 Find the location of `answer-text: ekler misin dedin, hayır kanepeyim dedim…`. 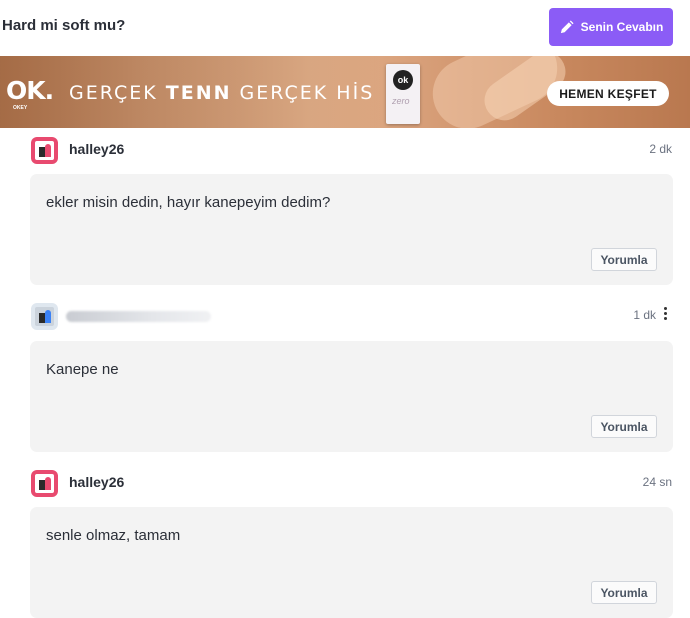

answer-text: ekler misin dedin, hayır kanepeyim dedim… is located at coordinates (188, 202).